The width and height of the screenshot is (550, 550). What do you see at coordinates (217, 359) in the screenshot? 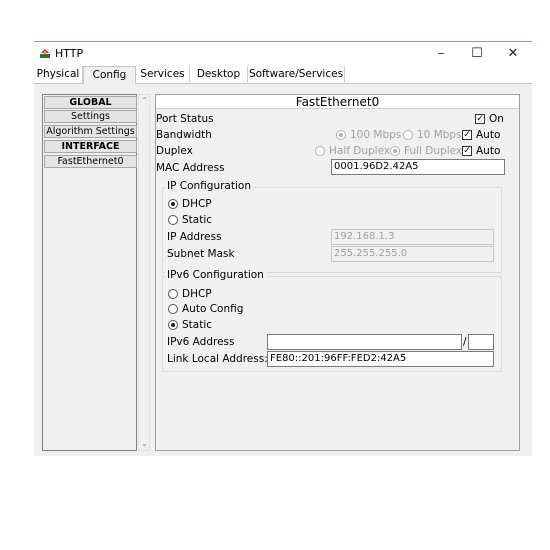
I see `link-local-label: Link Local Address:` at bounding box center [217, 359].